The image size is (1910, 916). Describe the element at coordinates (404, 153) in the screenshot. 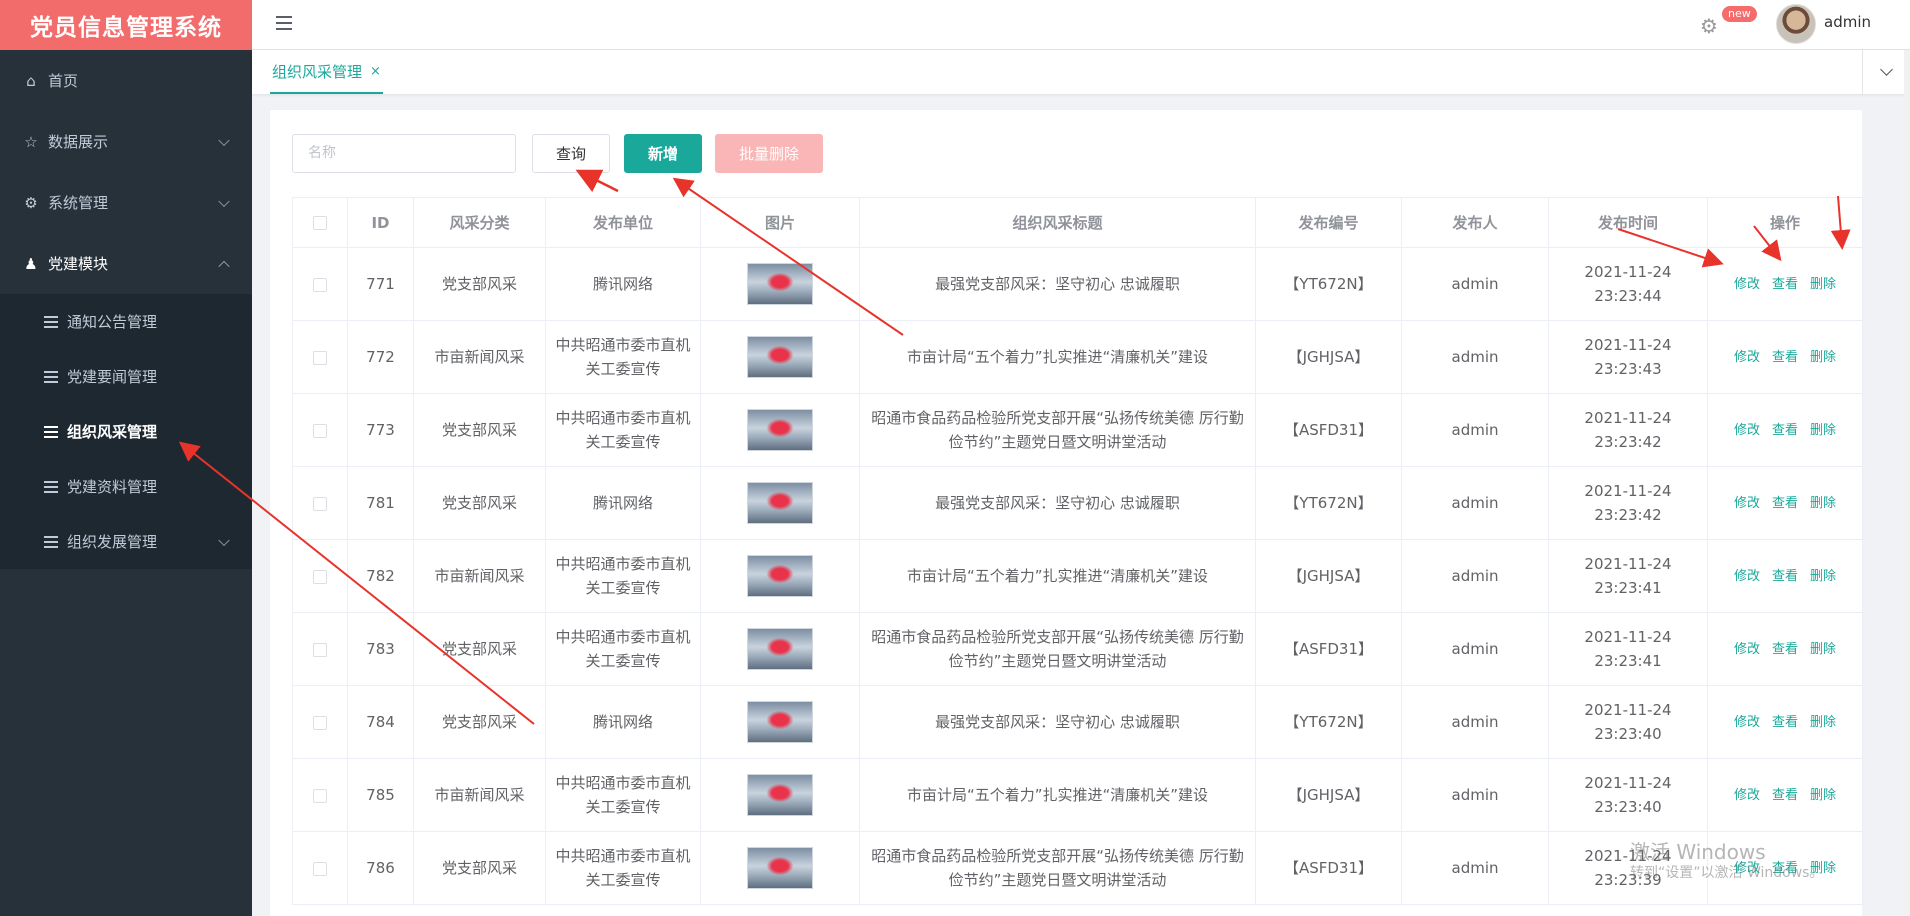

I see `name-search-input` at that location.